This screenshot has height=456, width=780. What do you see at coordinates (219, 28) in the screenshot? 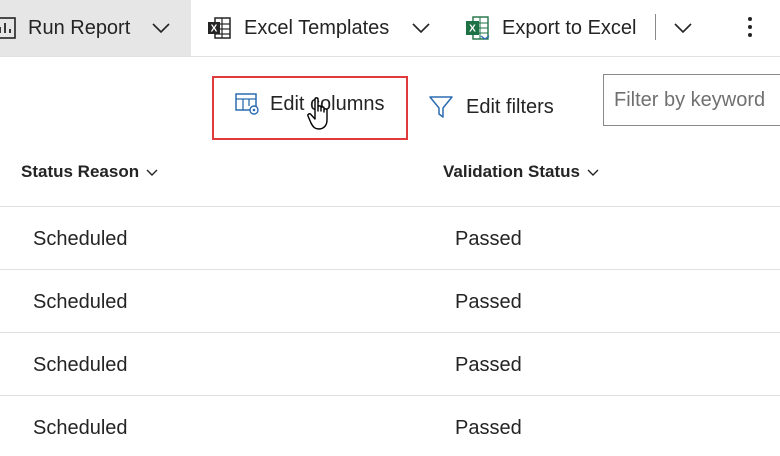
I see `excel-template-icon: X` at bounding box center [219, 28].